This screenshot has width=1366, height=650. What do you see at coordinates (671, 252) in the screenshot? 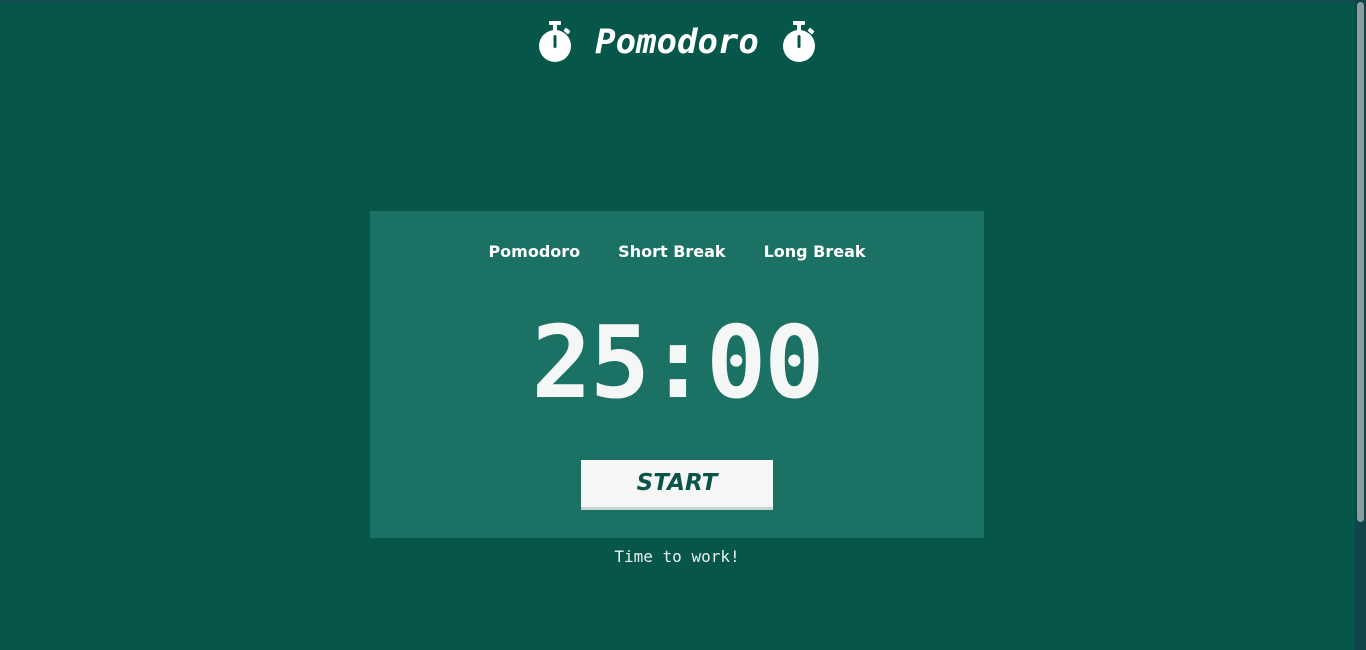
I see `tab-short-break: Short Break` at bounding box center [671, 252].